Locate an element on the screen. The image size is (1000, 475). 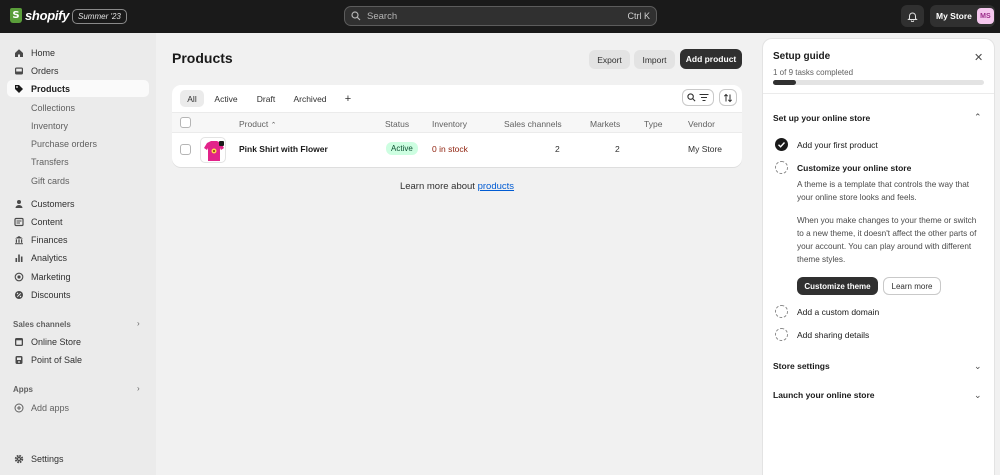
sidebar-item-online-store: Online Store is located at coordinates (78, 341).